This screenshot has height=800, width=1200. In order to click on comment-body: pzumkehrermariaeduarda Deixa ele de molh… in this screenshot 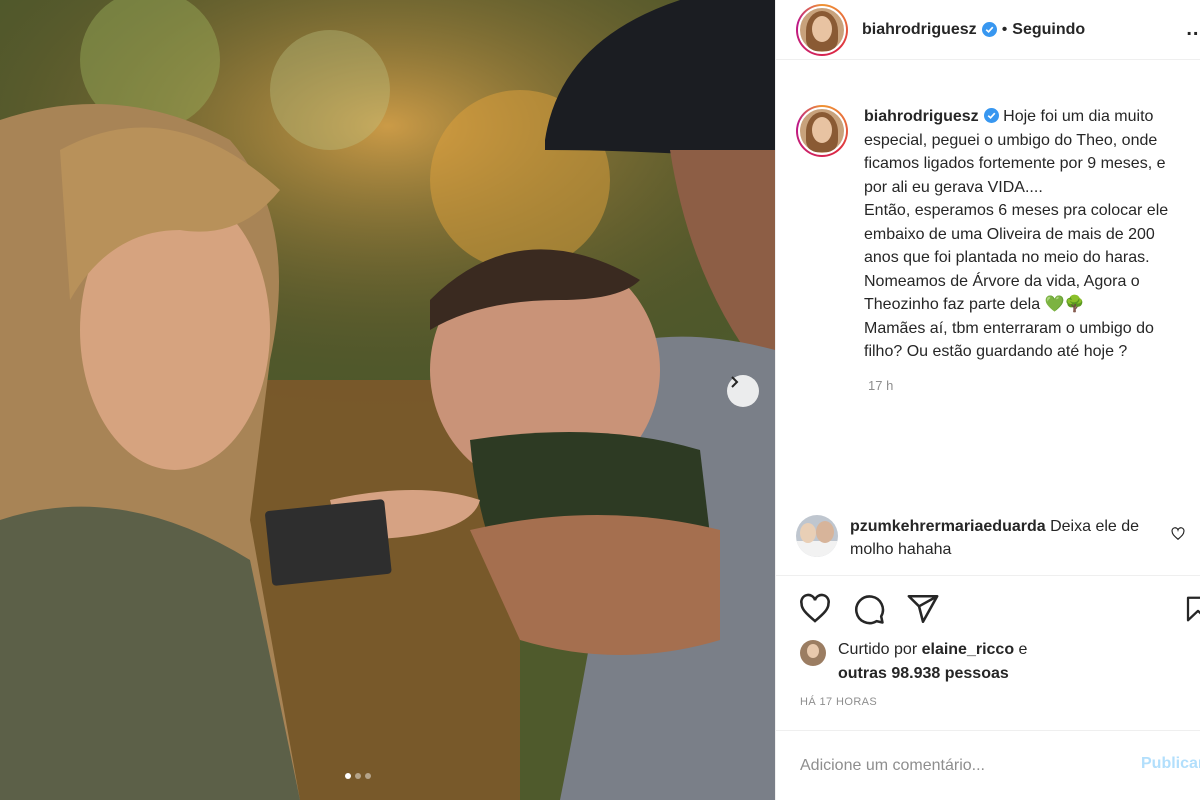, I will do `click(995, 538)`.